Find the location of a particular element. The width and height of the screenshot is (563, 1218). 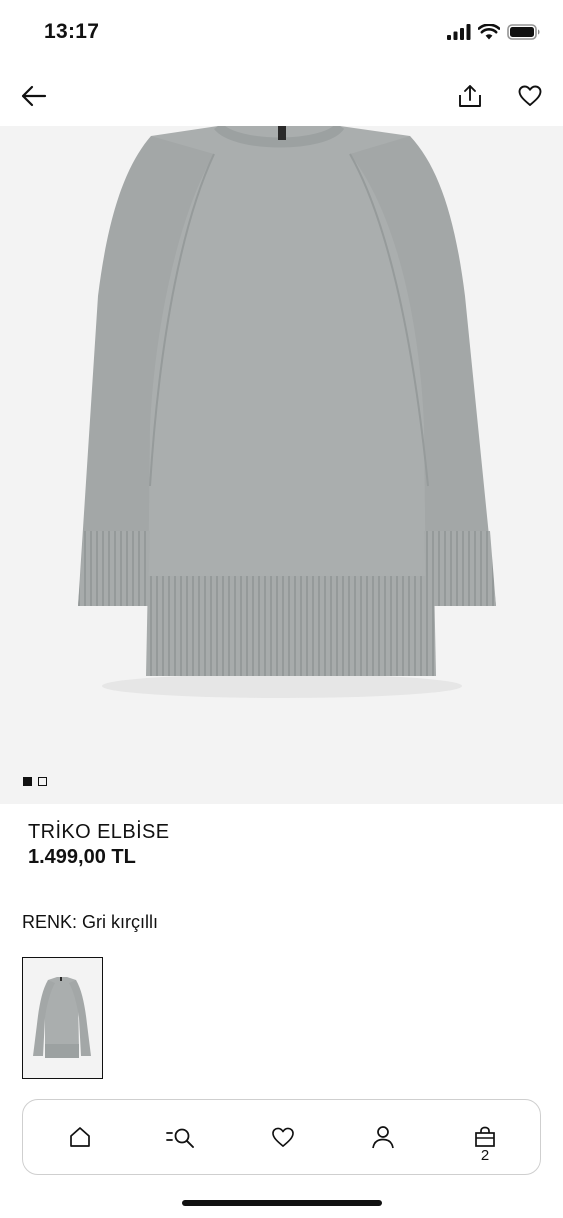

share-button is located at coordinates (470, 96).